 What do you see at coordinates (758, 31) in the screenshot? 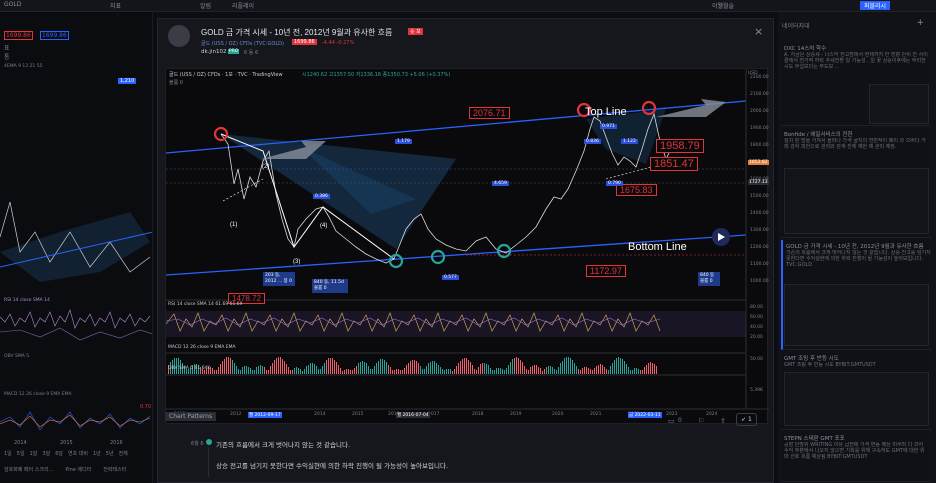
I see `close-icon: ×` at bounding box center [758, 31].